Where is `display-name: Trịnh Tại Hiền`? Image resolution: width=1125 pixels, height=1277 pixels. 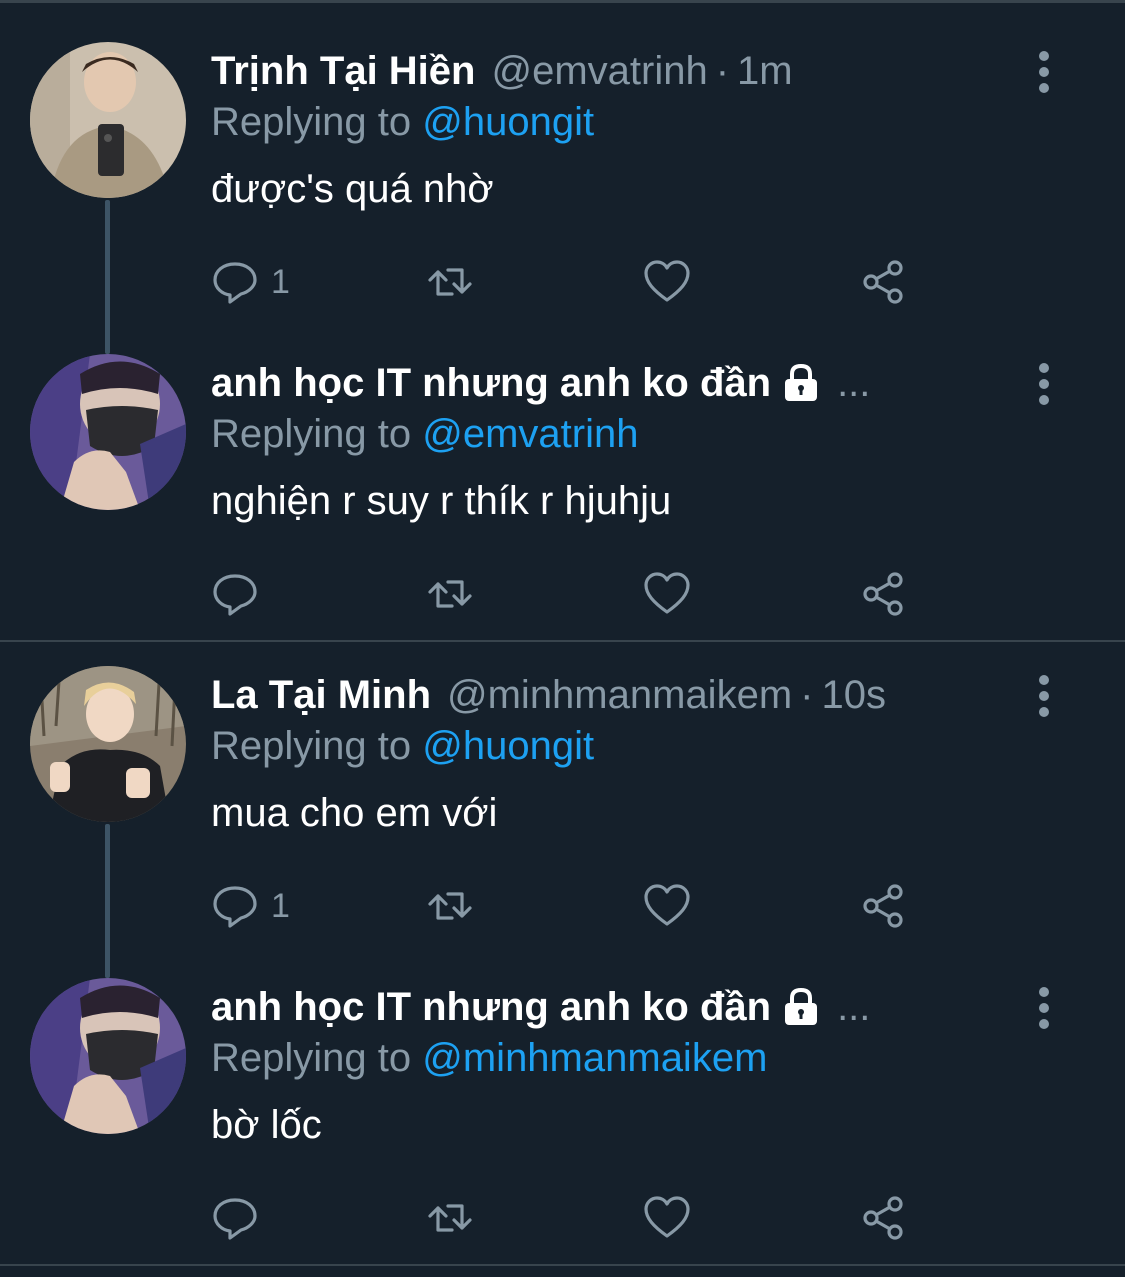
display-name: Trịnh Tại Hiền is located at coordinates (343, 71).